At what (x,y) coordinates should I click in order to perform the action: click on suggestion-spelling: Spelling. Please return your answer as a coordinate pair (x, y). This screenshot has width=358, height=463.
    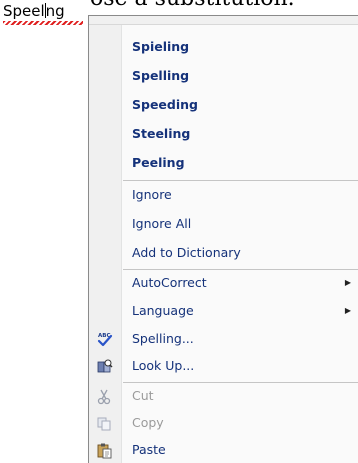
    Looking at the image, I should click on (223, 76).